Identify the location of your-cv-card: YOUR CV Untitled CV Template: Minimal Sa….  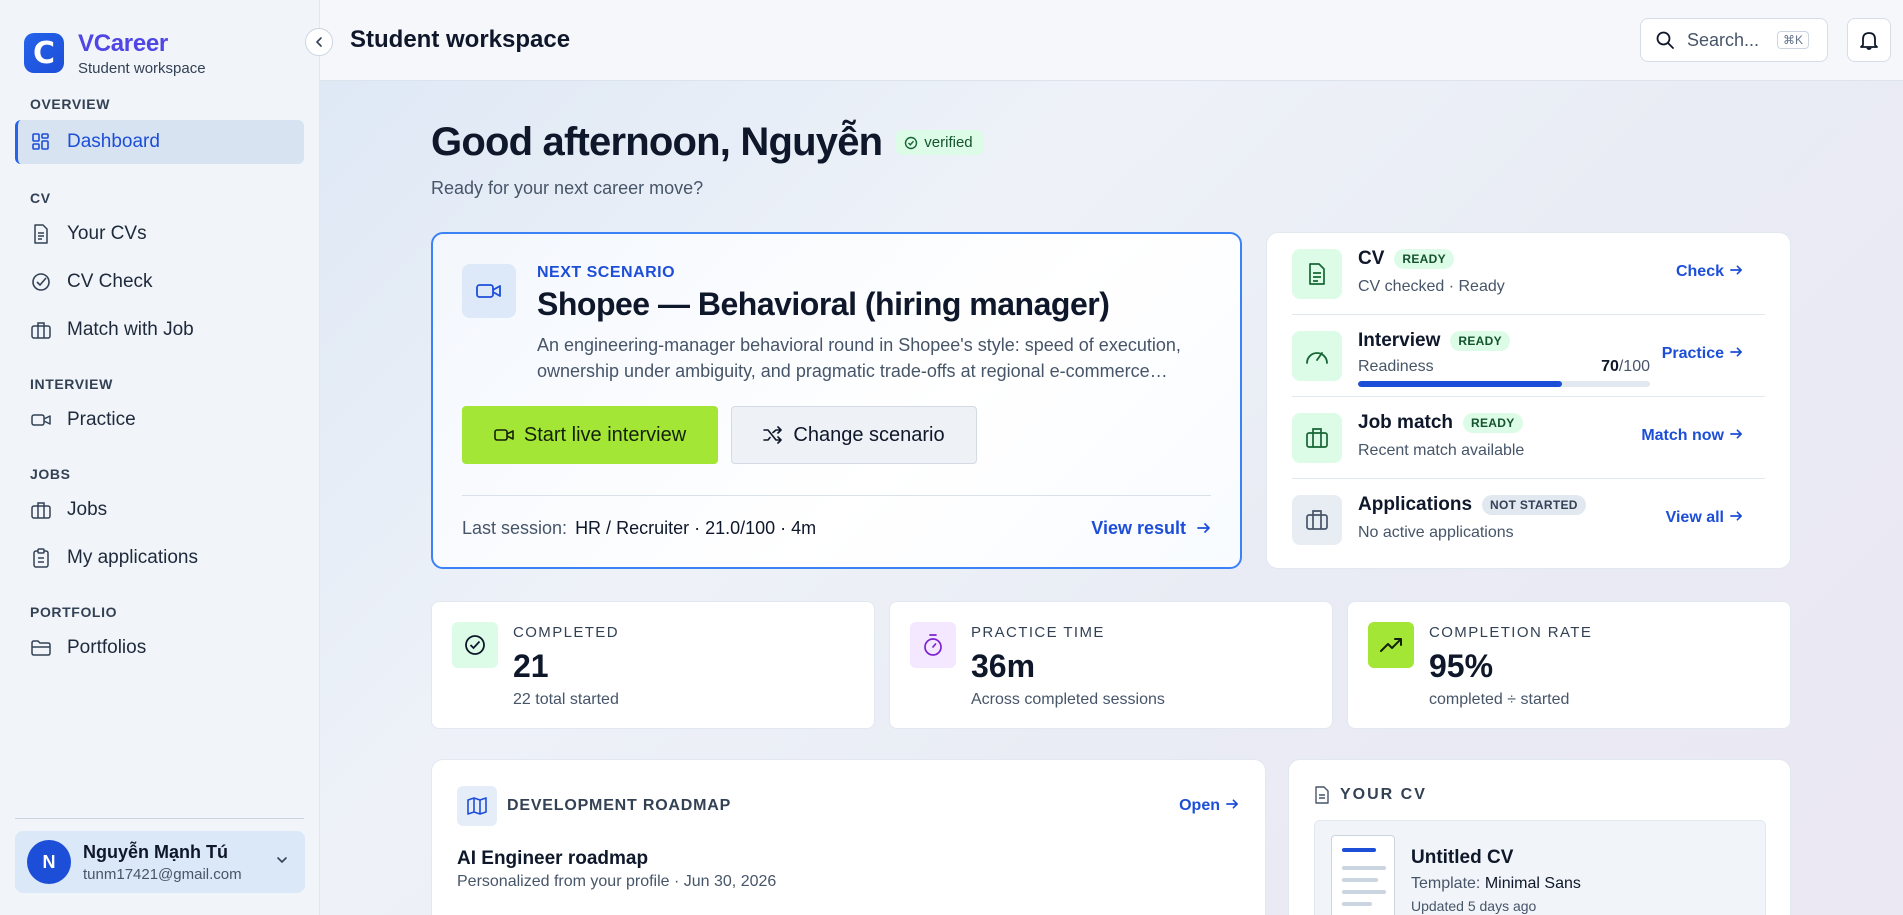
(1539, 837).